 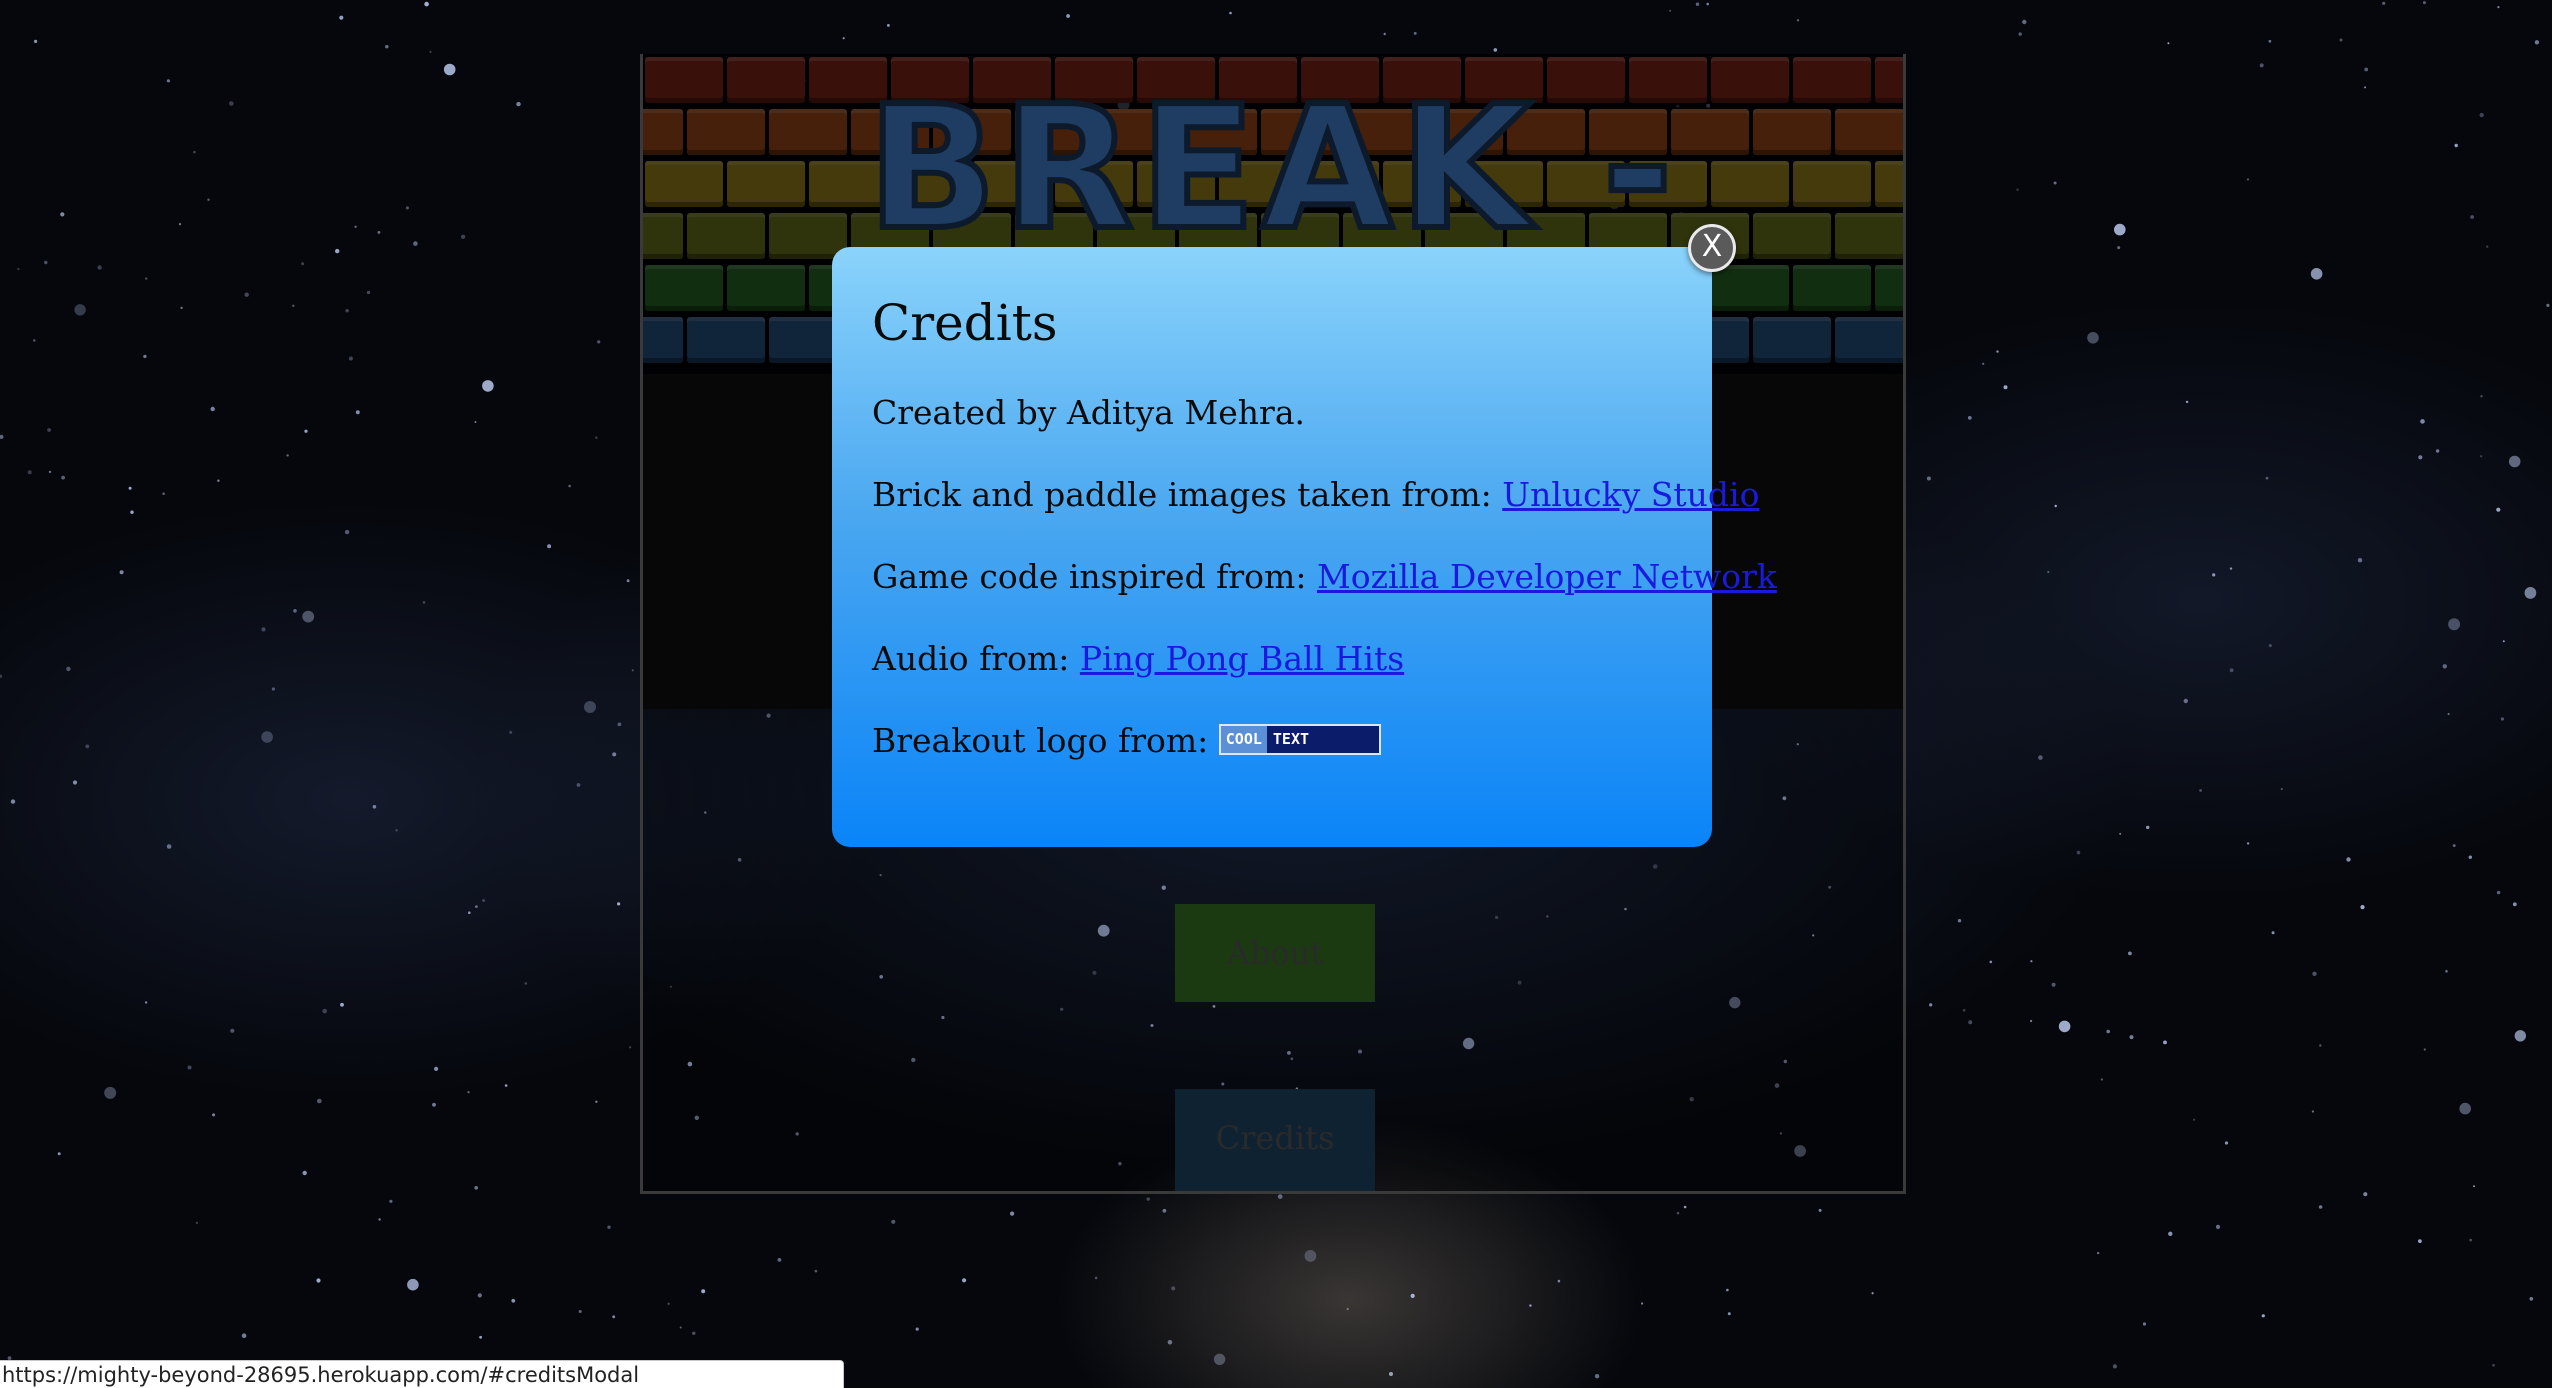 I want to click on modal-title: Credits, so click(x=965, y=323).